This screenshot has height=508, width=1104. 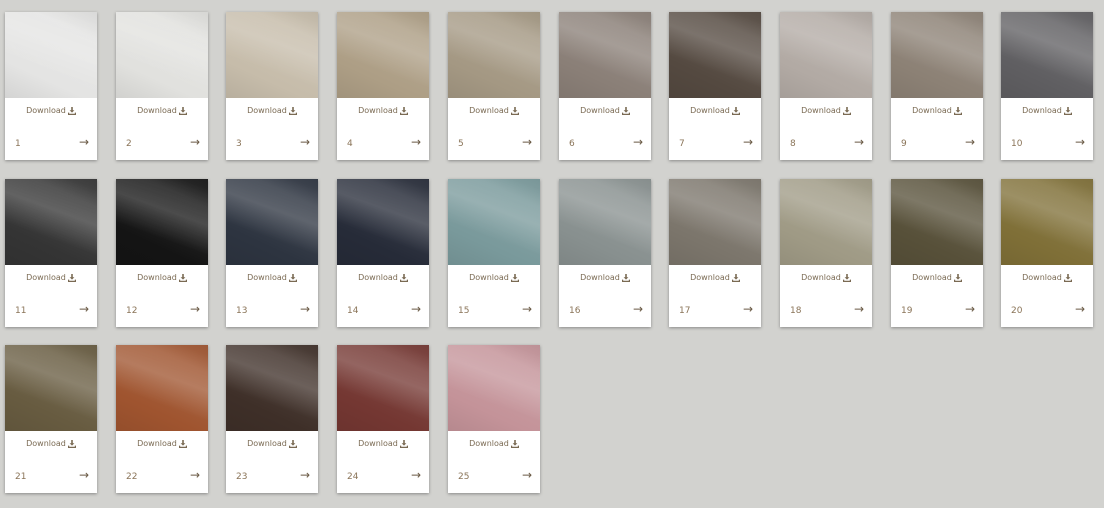 I want to click on color-card: Download 23 →, so click(x=272, y=419).